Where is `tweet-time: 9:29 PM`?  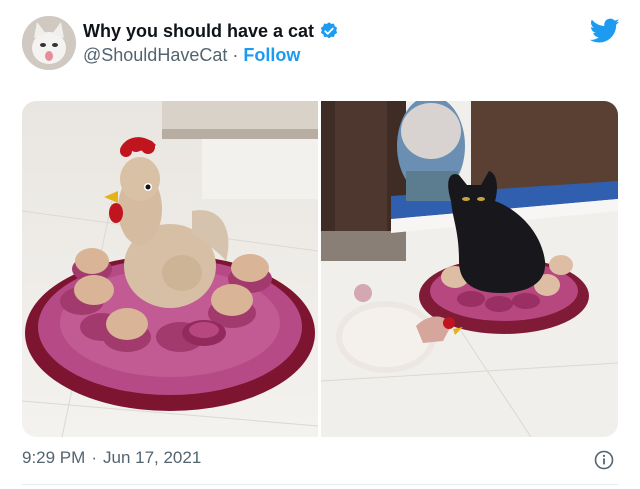 tweet-time: 9:29 PM is located at coordinates (53, 458).